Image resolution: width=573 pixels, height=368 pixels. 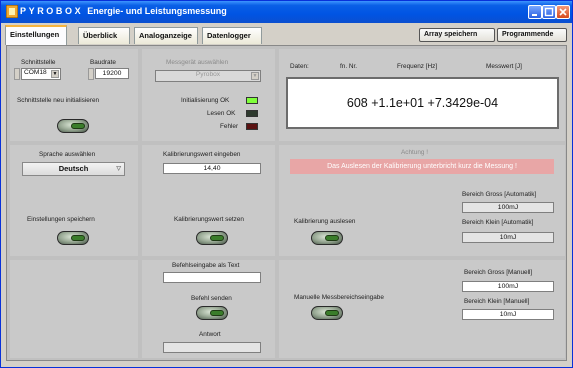 I want to click on manual-range-toggle, so click(x=327, y=313).